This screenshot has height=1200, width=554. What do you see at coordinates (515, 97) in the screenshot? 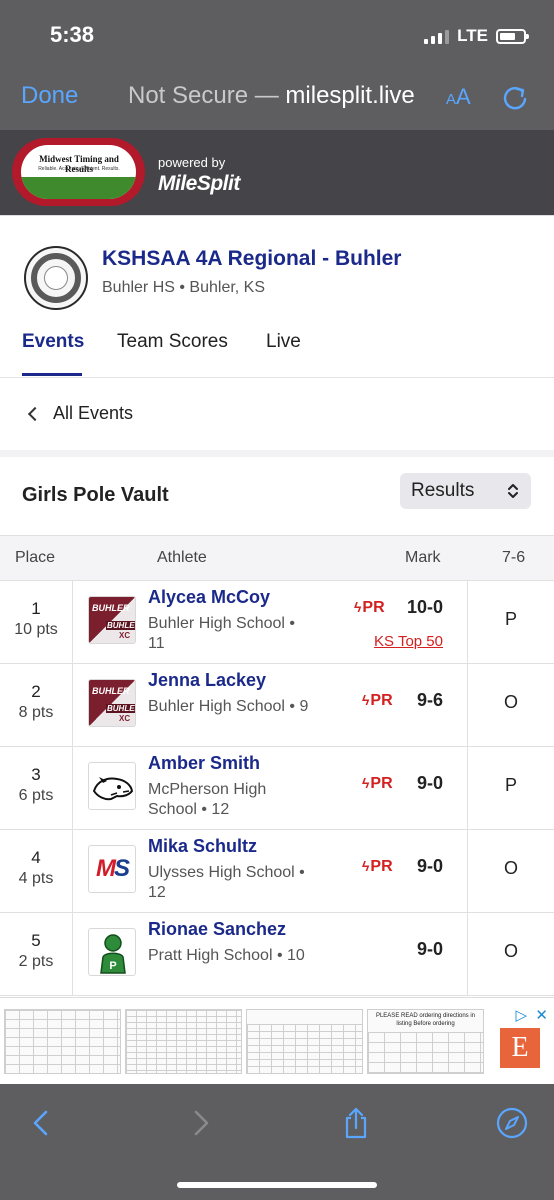
I see `reload-icon` at bounding box center [515, 97].